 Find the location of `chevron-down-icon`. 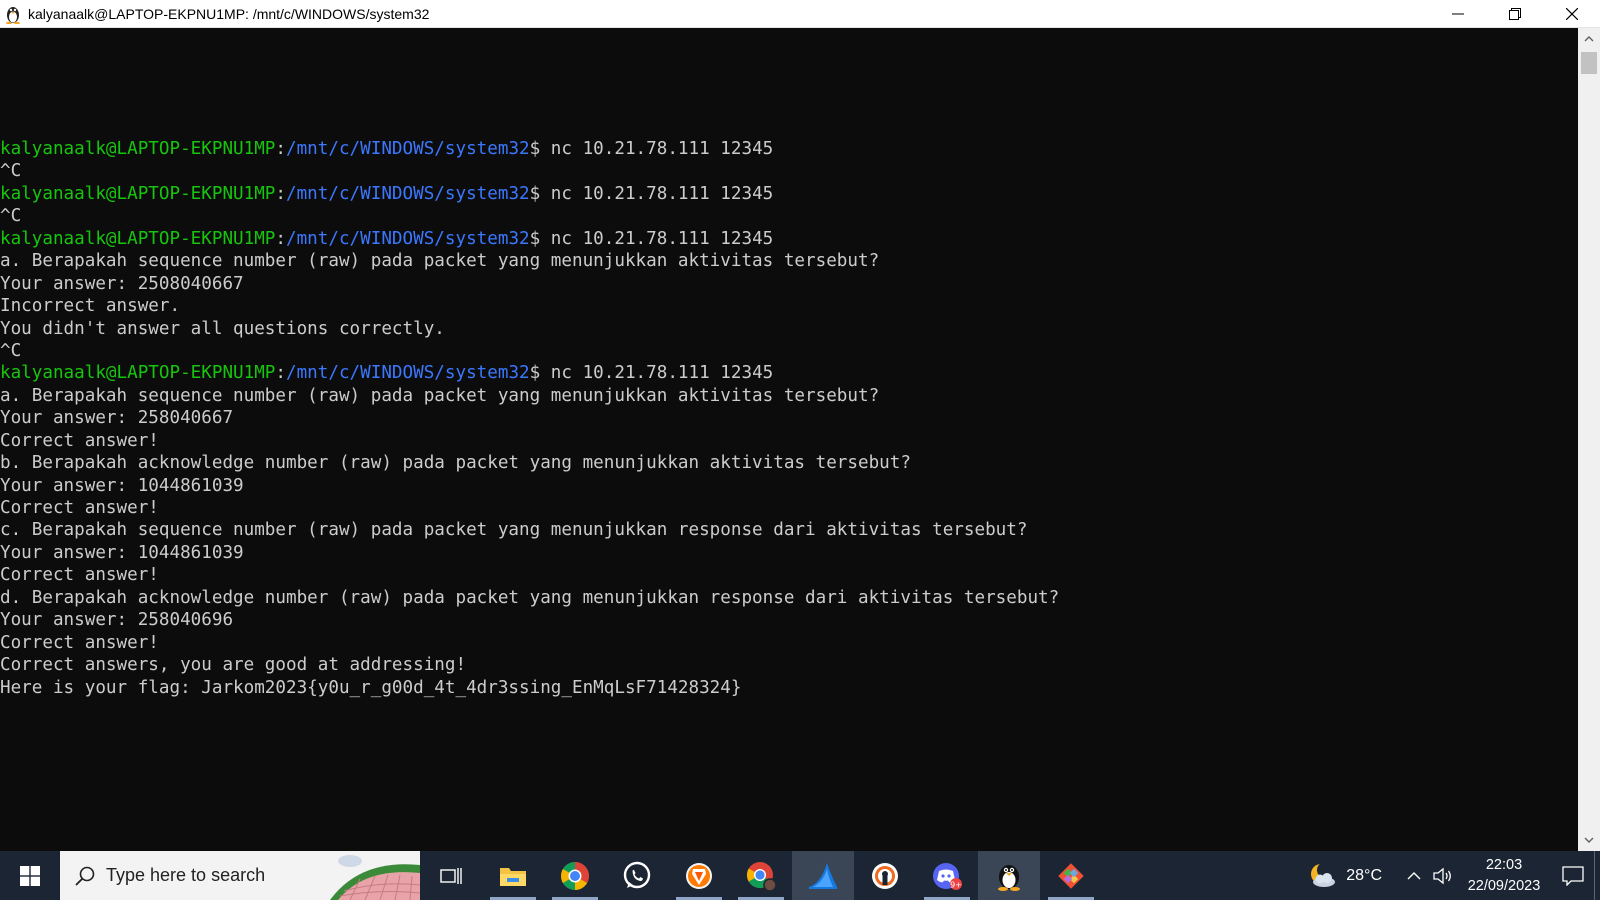

chevron-down-icon is located at coordinates (1589, 840).